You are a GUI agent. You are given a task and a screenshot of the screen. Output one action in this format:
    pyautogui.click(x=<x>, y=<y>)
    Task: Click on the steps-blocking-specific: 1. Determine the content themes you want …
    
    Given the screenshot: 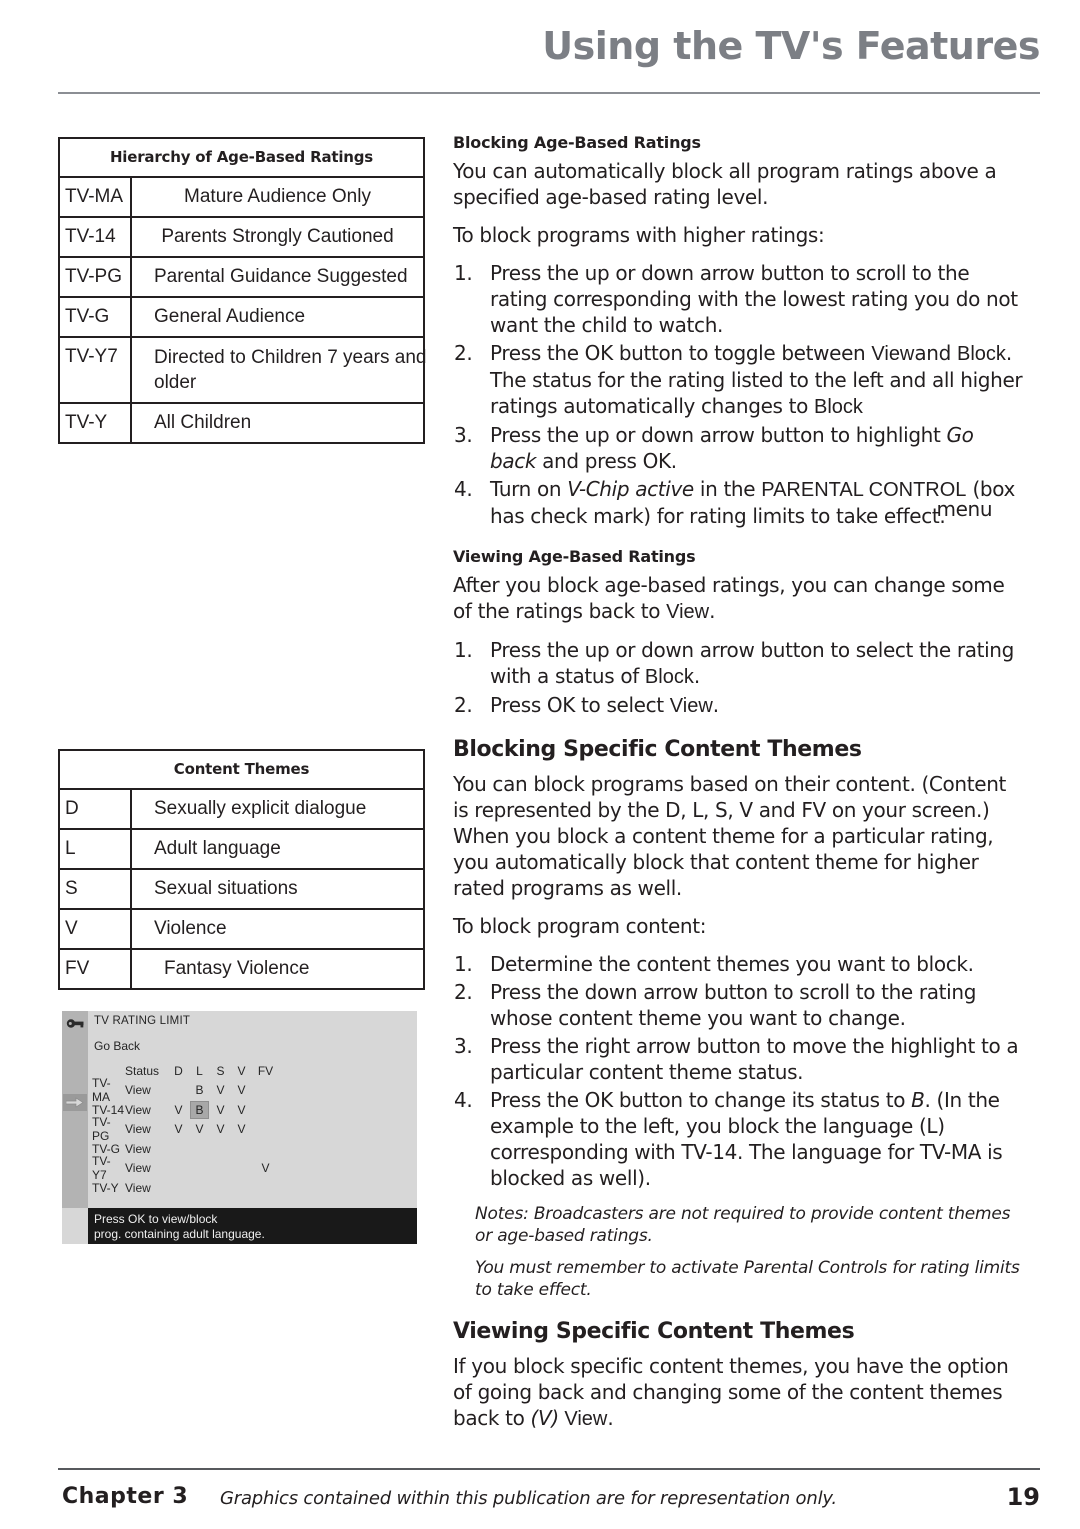 What is the action you would take?
    pyautogui.click(x=738, y=1071)
    